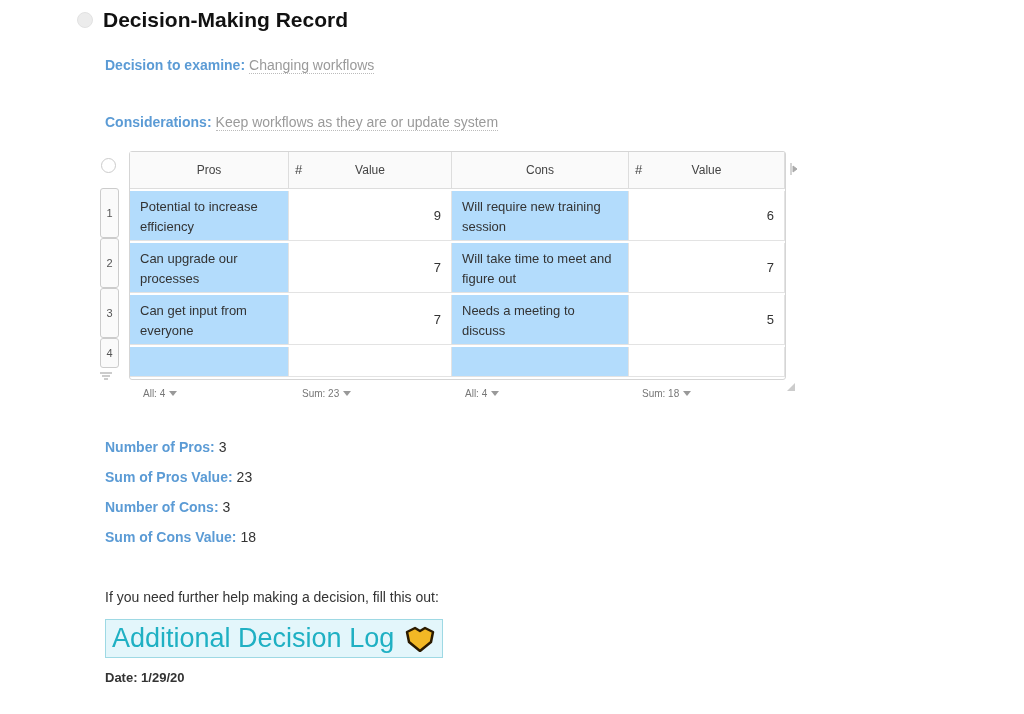 The height and width of the screenshot is (714, 1024). Describe the element at coordinates (209, 320) in the screenshot. I see `table-cell: Can get input from everyone` at that location.